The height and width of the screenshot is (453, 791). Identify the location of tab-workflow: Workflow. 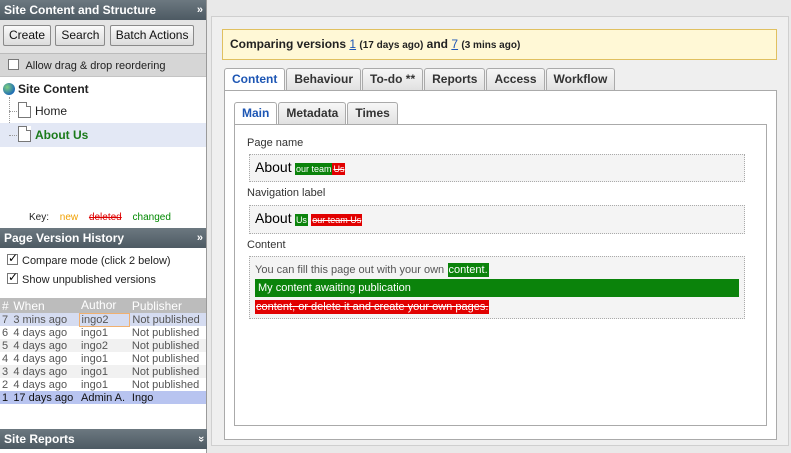
(580, 79).